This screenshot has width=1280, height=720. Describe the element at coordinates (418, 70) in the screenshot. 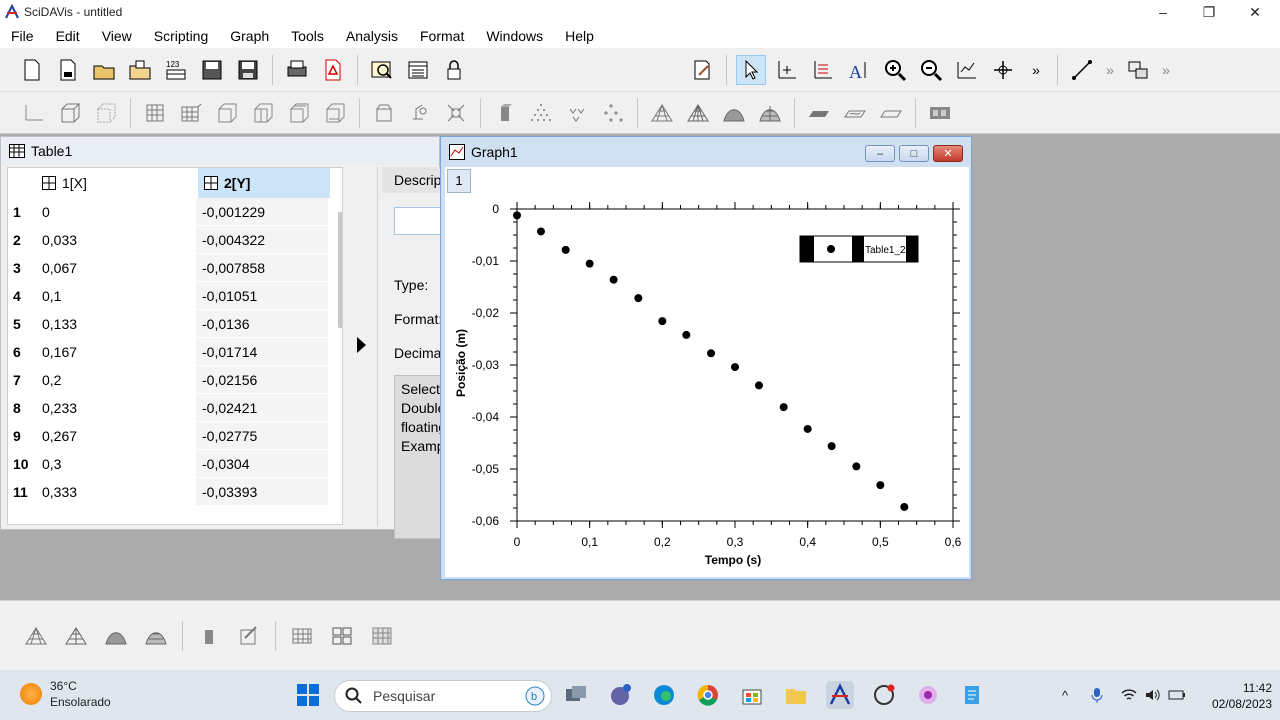

I see `results-log-button` at that location.